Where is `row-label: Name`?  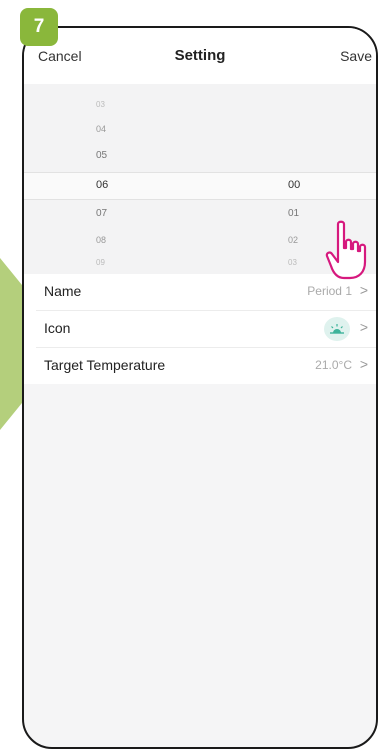
row-label: Name is located at coordinates (63, 291).